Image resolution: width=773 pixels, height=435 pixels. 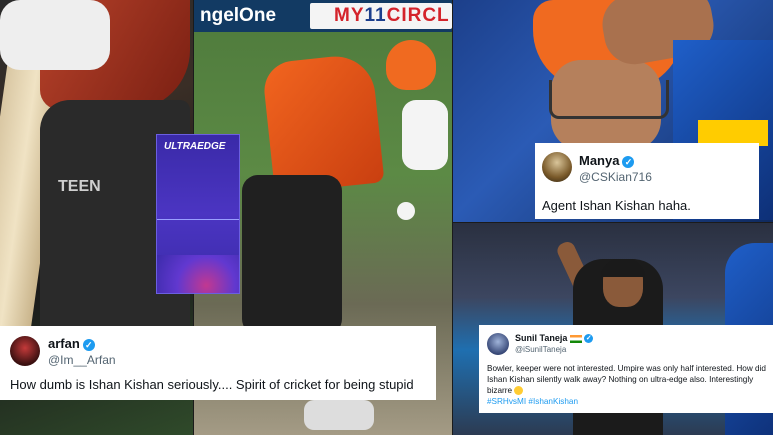 I want to click on helmet-grille, so click(x=609, y=99).